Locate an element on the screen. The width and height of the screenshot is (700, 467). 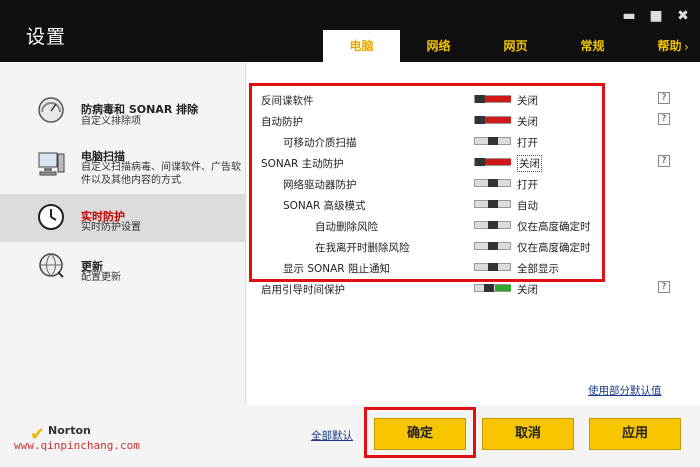
setting-row: 在我离开时删除风险 仅在高度确定时 is located at coordinates (473, 246).